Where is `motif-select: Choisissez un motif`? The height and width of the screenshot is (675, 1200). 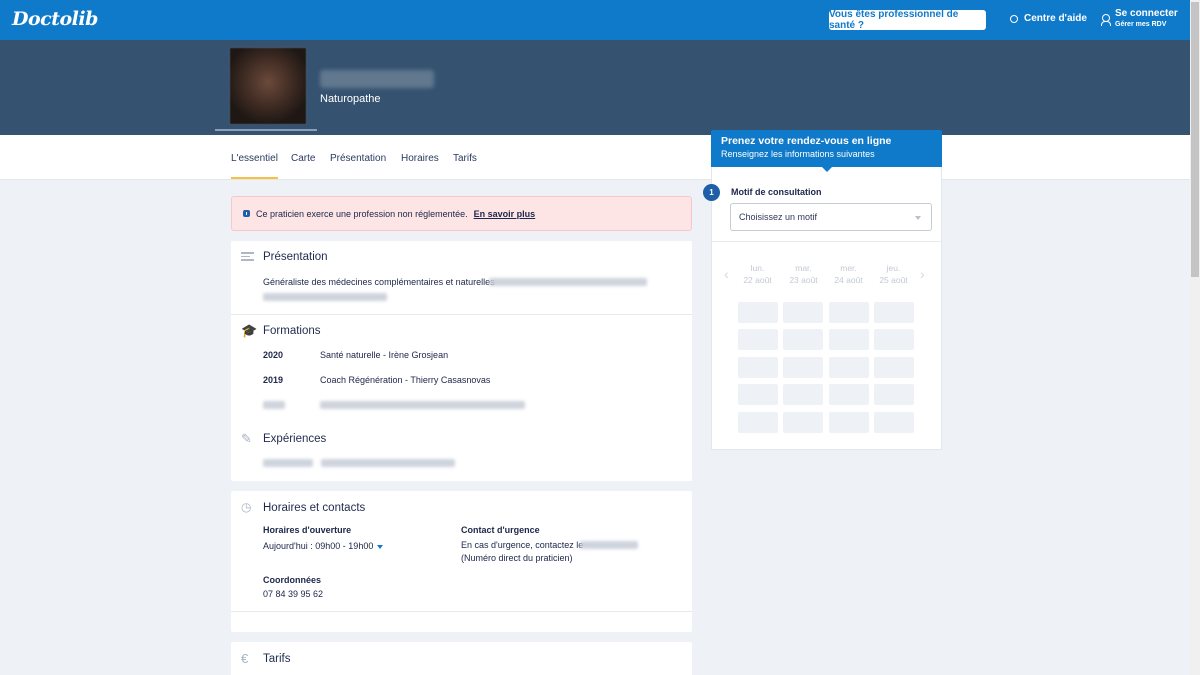 motif-select: Choisissez un motif is located at coordinates (831, 217).